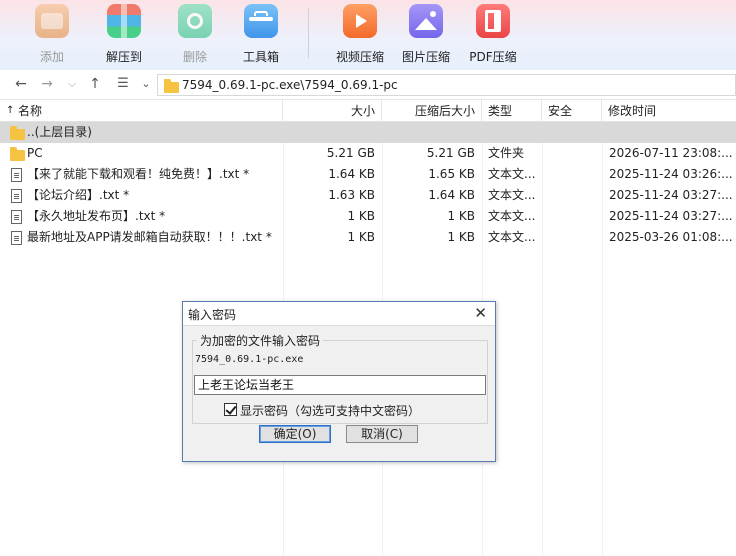 Image resolution: width=736 pixels, height=556 pixels. I want to click on file-size: 1.63 KB, so click(351, 195).